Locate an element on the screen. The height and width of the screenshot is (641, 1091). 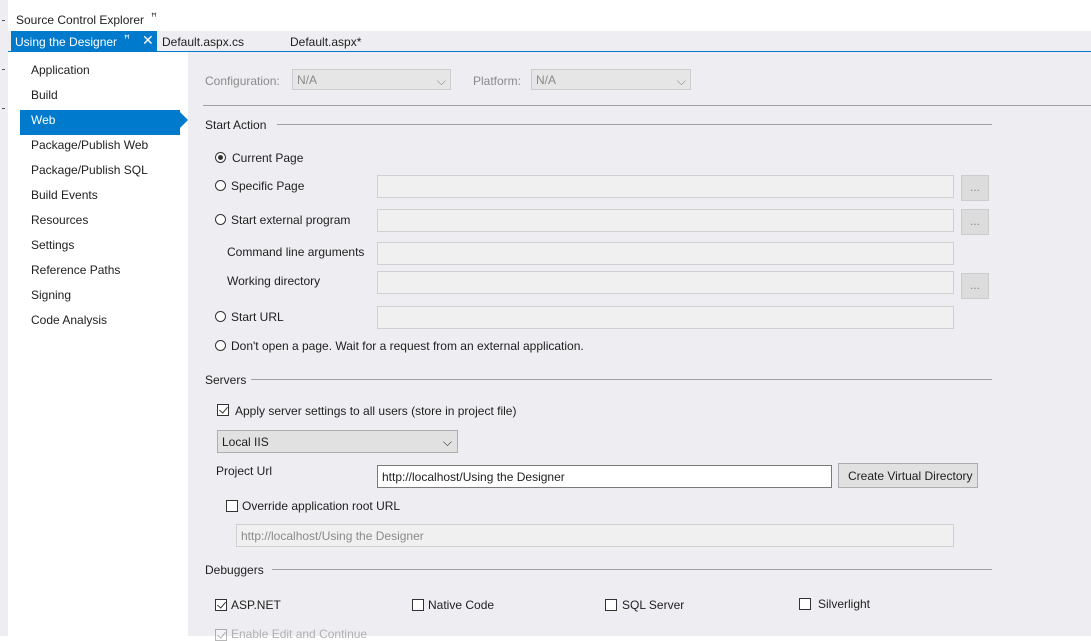
nav-item-build: Build is located at coordinates (104, 97).